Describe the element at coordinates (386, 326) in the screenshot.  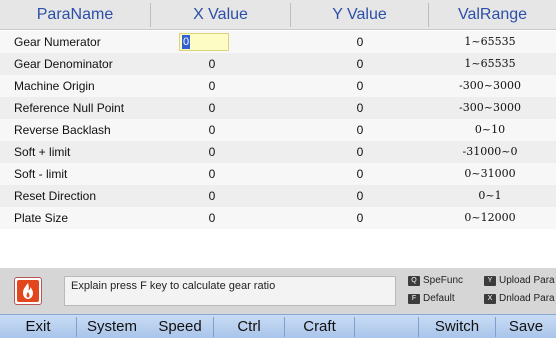
I see `empty-function-button` at that location.